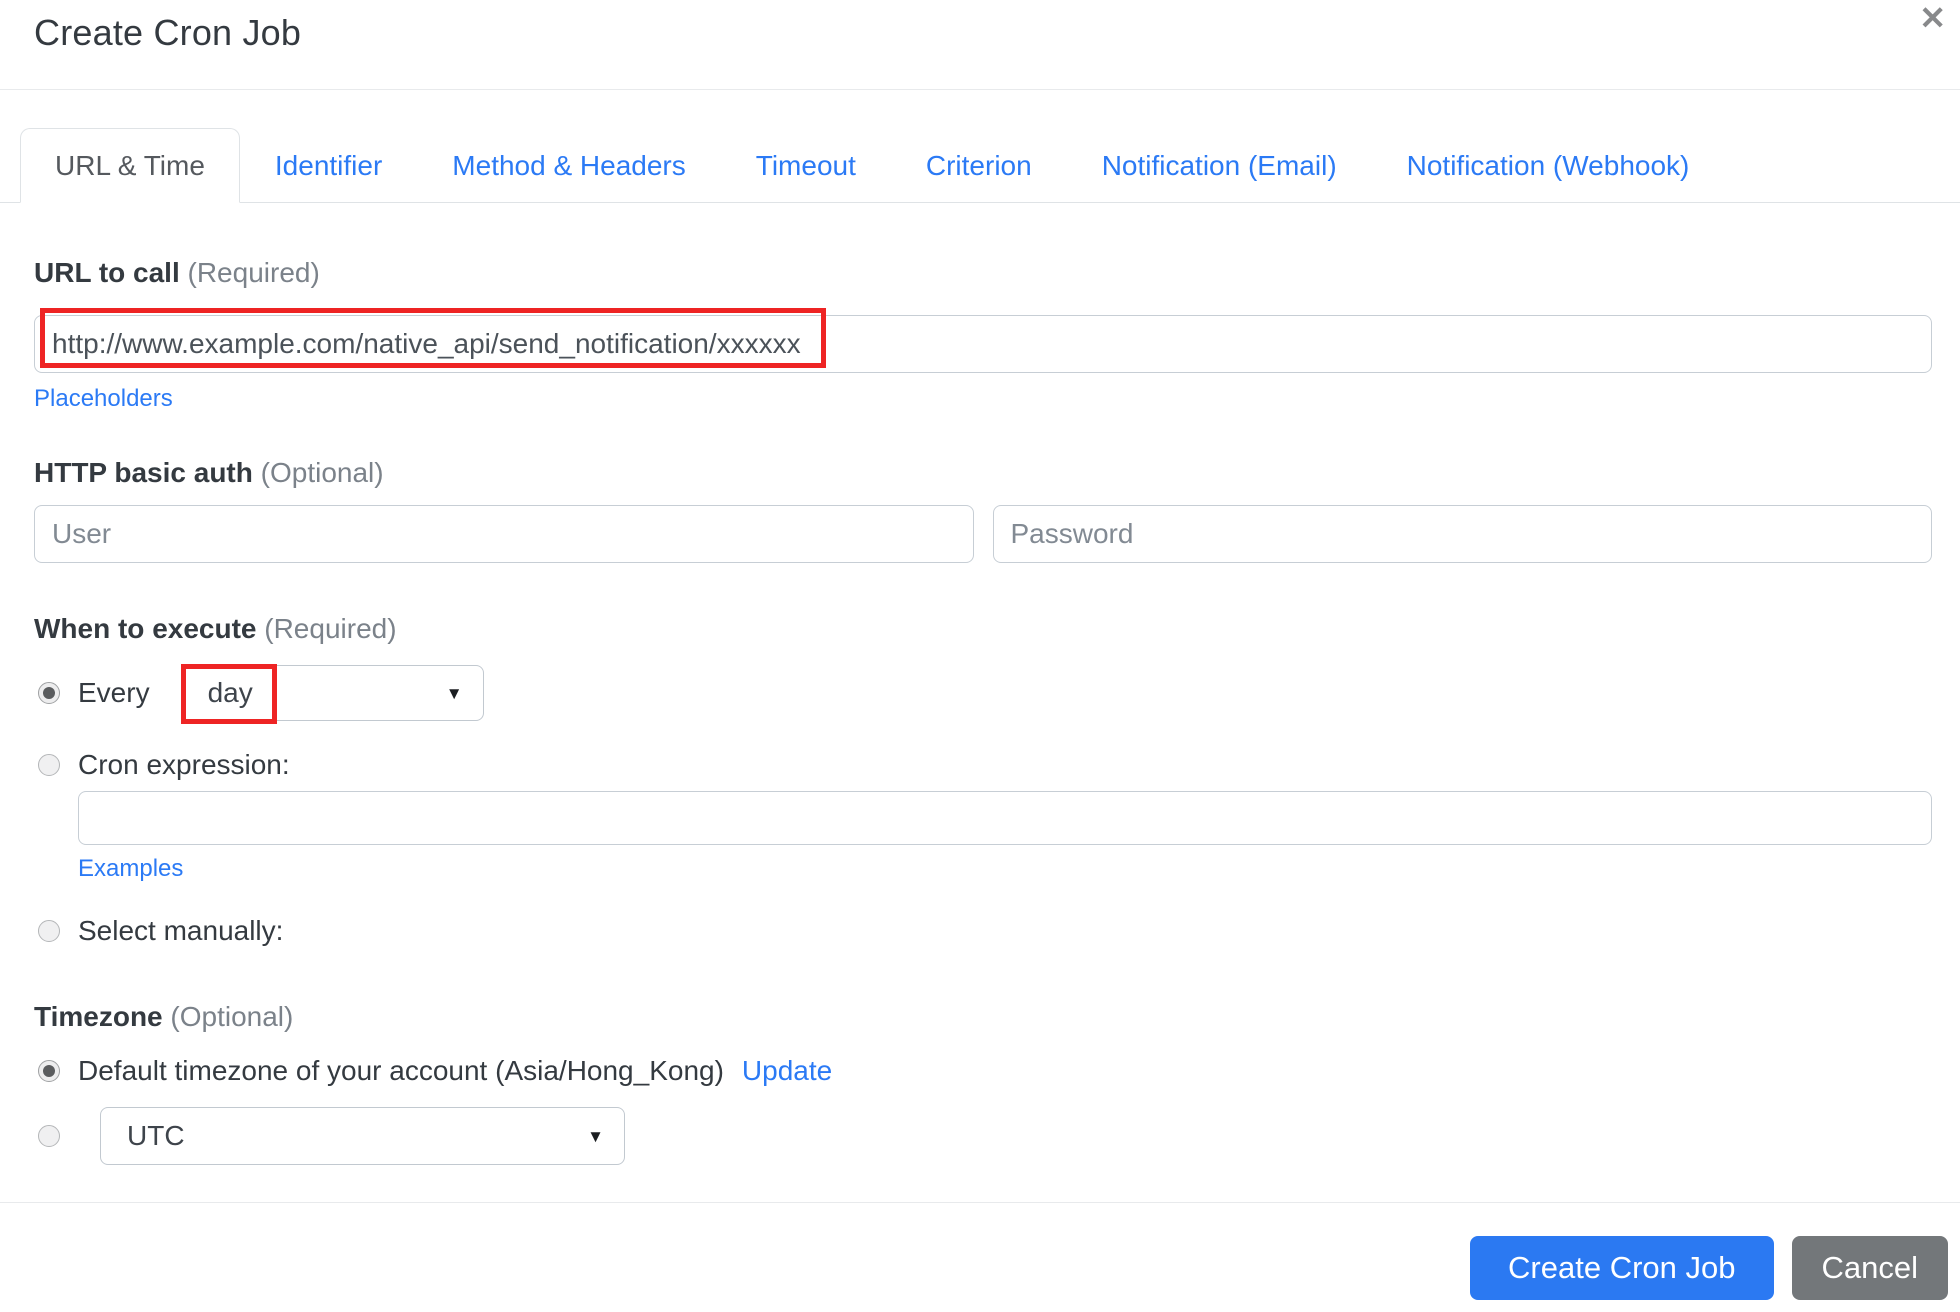 This screenshot has height=1312, width=1960. I want to click on every-interval-value: day, so click(230, 692).